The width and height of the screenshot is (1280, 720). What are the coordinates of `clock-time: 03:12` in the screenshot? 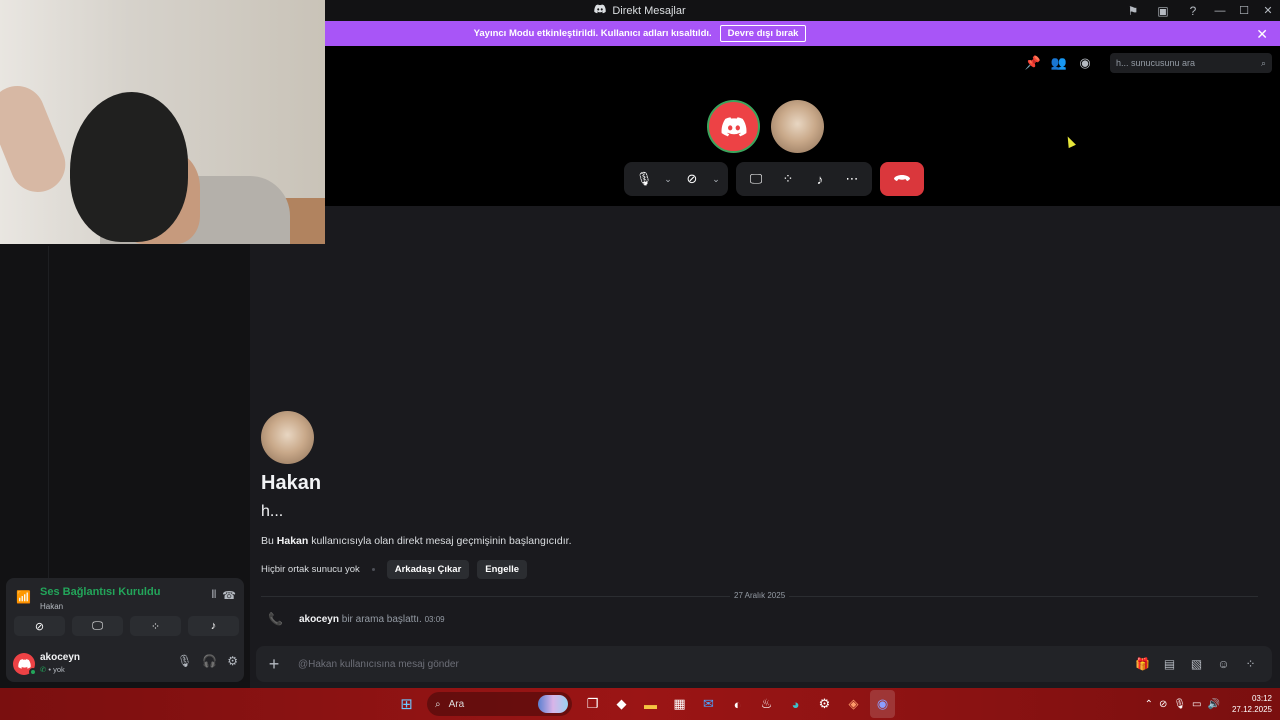 It's located at (1261, 698).